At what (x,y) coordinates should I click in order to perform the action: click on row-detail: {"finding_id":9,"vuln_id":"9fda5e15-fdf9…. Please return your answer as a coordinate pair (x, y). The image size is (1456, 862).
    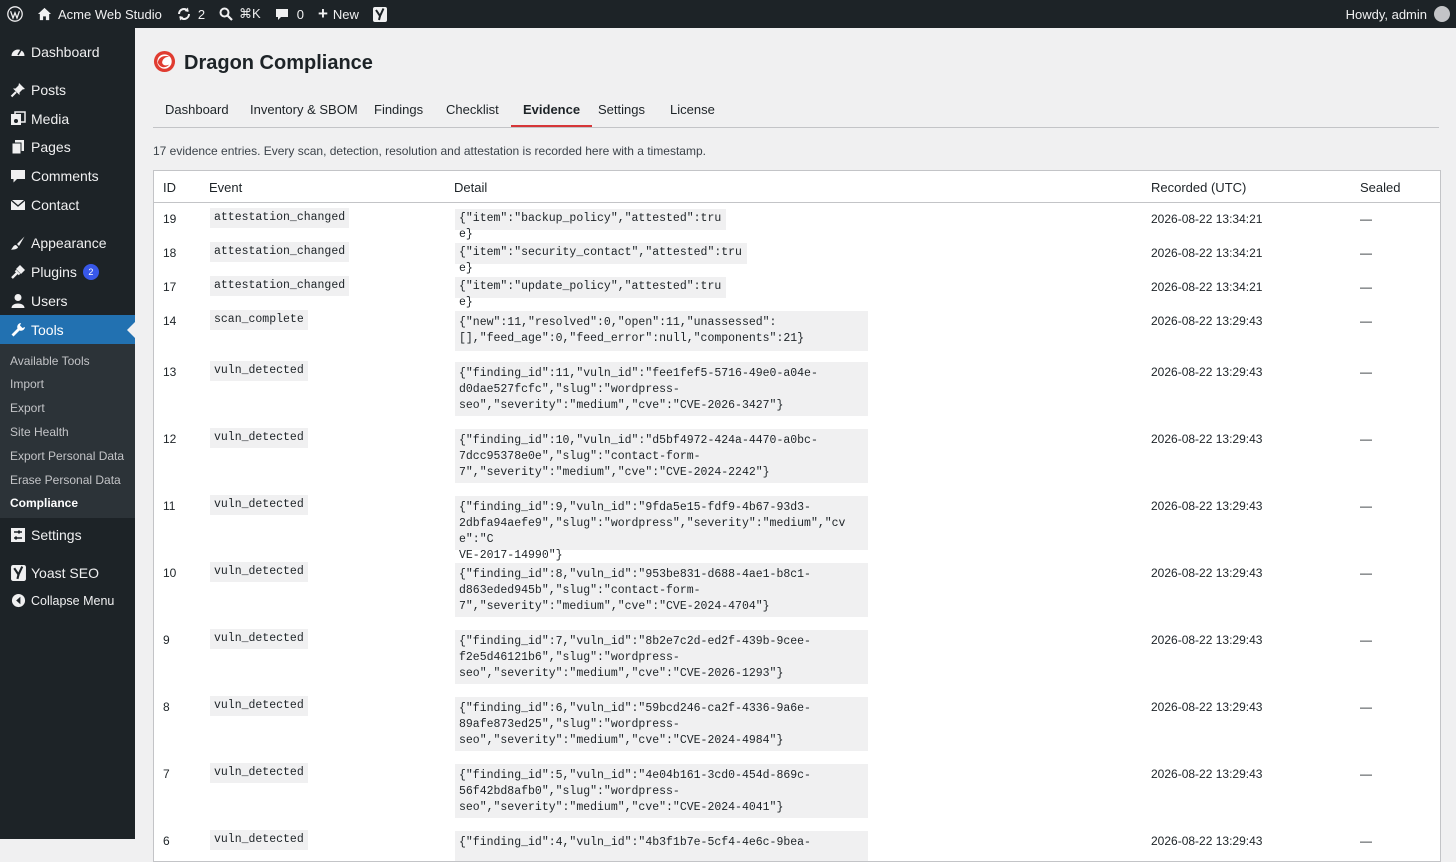
    Looking at the image, I should click on (661, 529).